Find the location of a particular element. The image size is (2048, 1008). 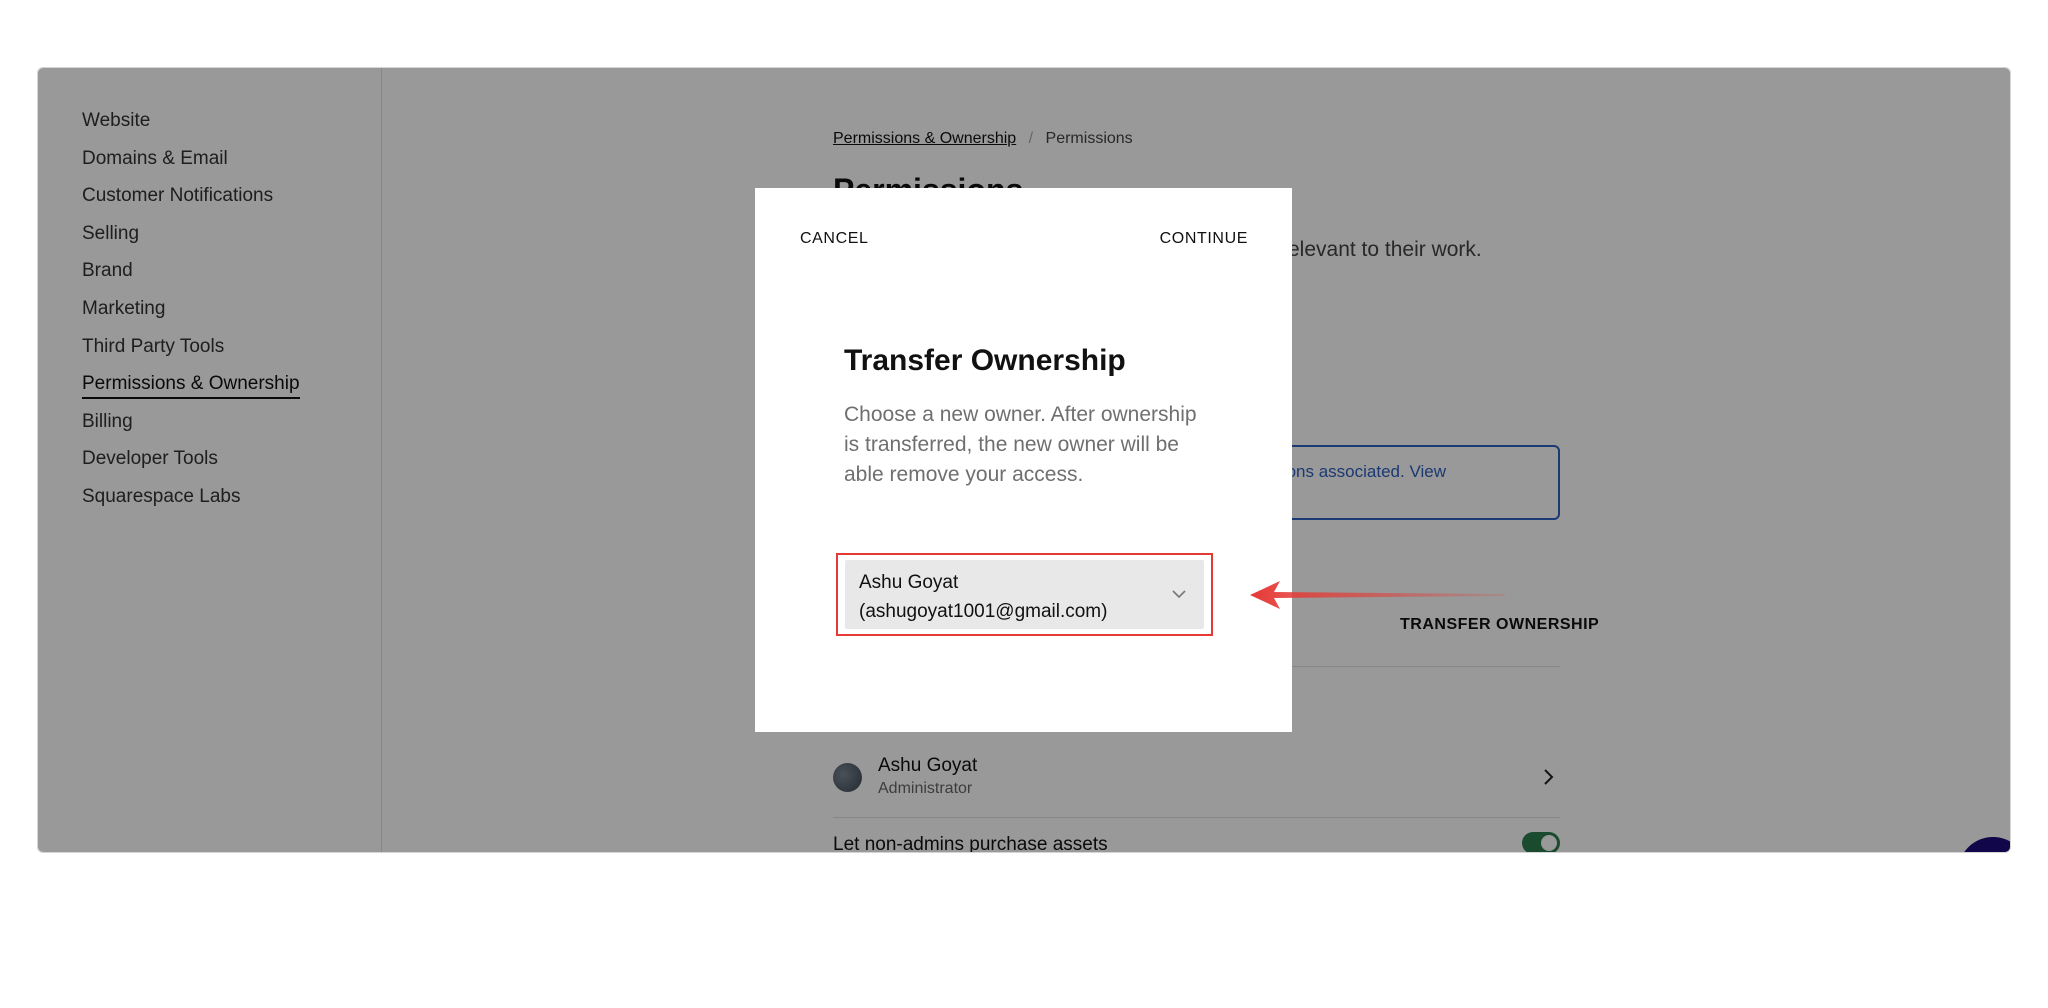

new-owner-select: Ashu Goyat (ashugoyat1001@gmail.com) is located at coordinates (1024, 594).